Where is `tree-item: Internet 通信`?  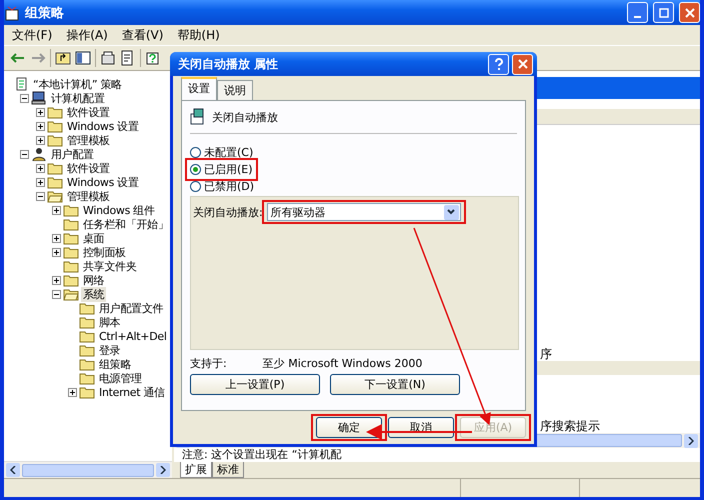
tree-item: Internet 通信 is located at coordinates (132, 392).